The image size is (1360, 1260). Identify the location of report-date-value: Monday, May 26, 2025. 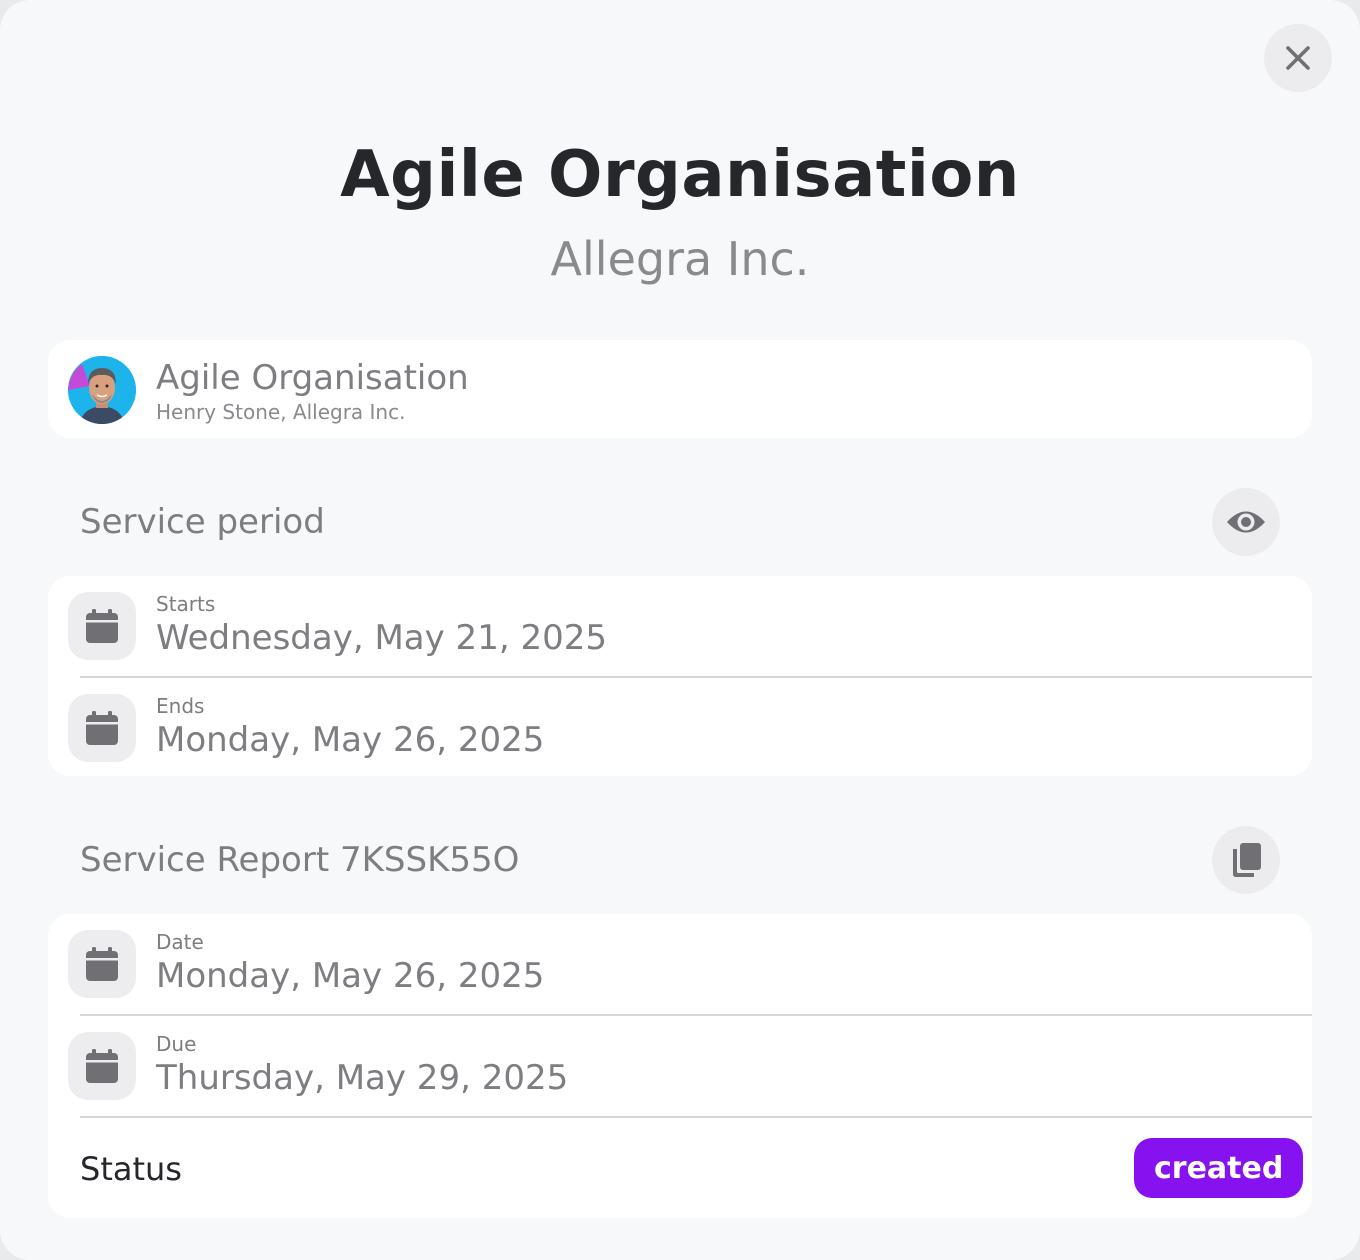
(350, 976).